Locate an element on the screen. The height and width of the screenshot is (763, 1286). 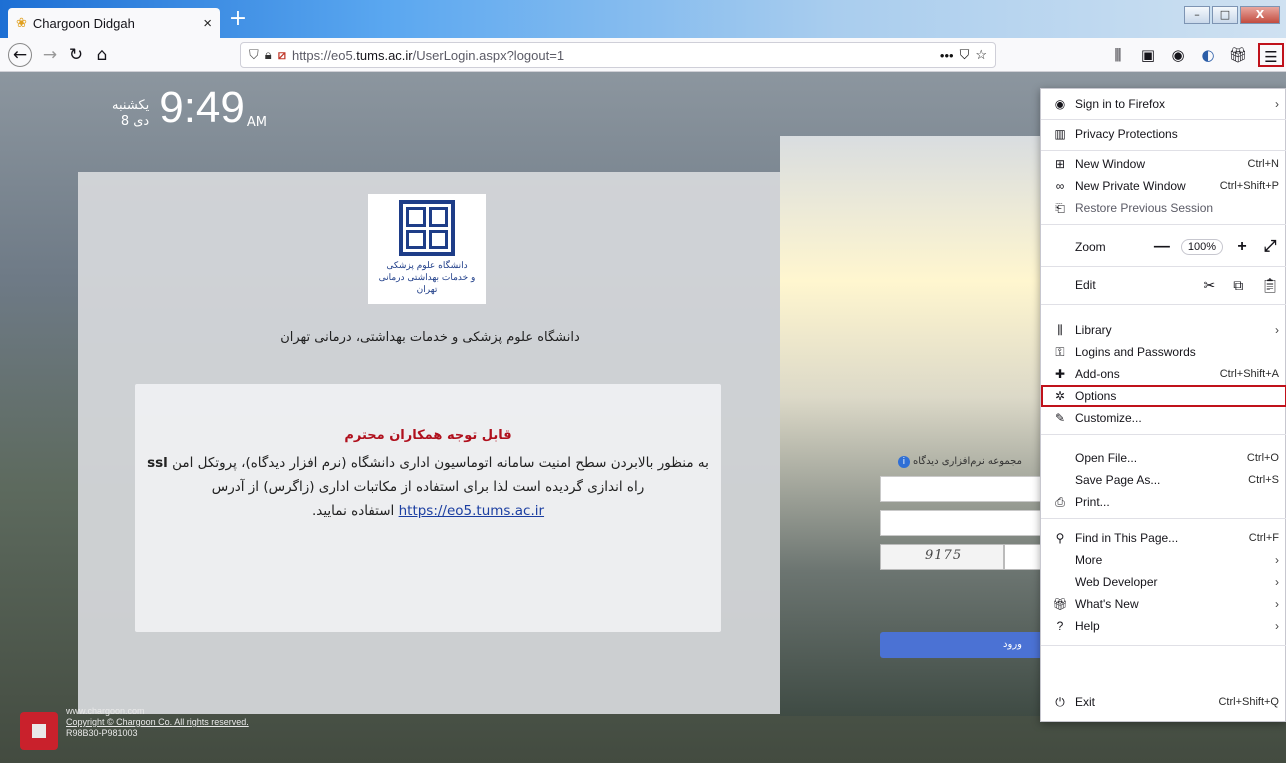
menu-library: ⫼ Library › is located at coordinates (1163, 330).